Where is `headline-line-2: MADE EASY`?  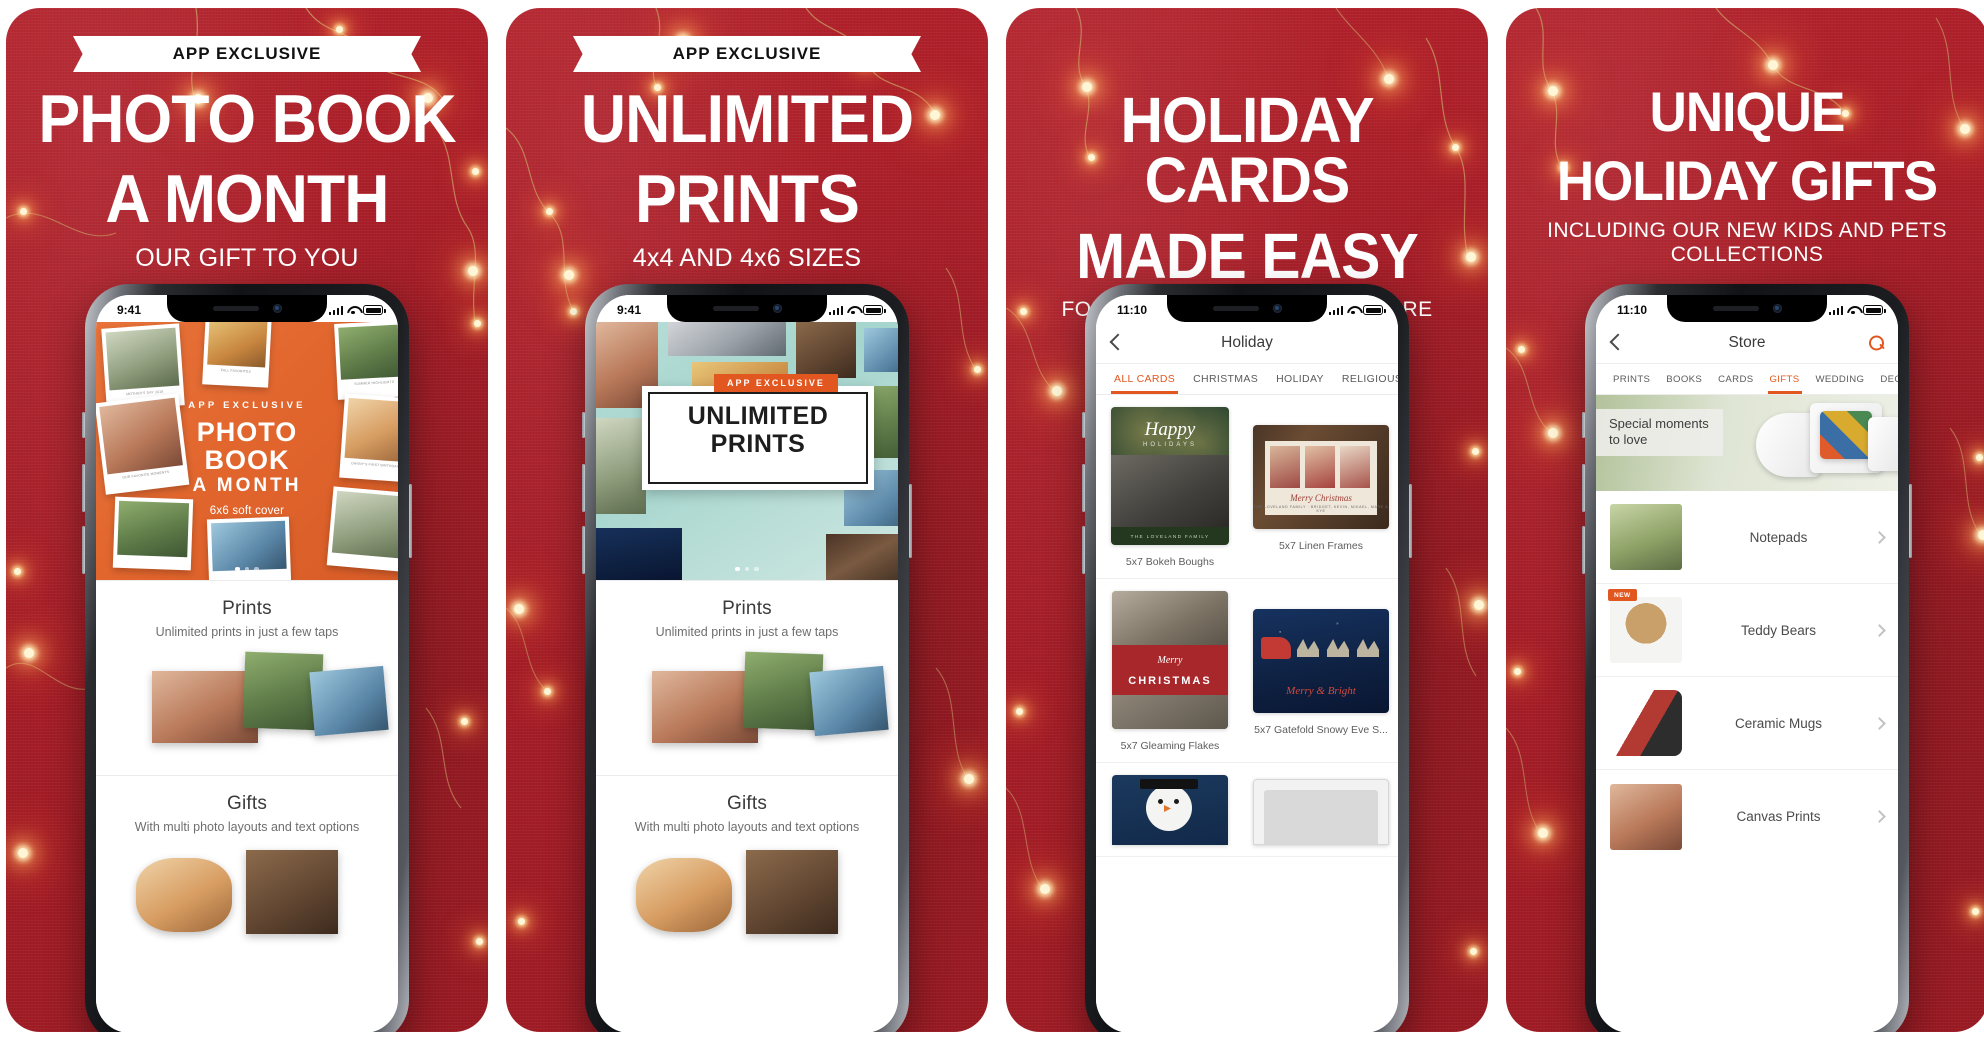 headline-line-2: MADE EASY is located at coordinates (1247, 256).